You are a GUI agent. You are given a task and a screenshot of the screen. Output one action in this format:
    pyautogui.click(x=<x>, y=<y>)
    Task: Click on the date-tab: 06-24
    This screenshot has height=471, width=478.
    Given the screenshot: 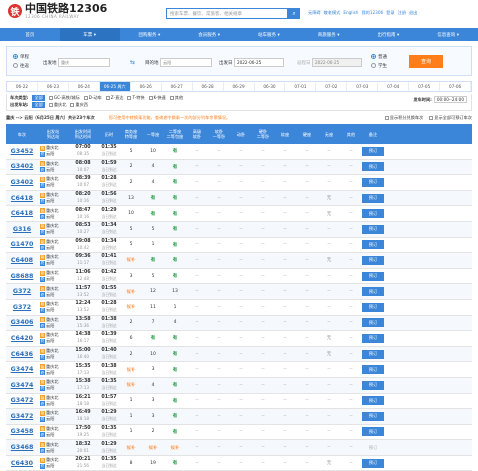 What is the action you would take?
    pyautogui.click(x=84, y=86)
    